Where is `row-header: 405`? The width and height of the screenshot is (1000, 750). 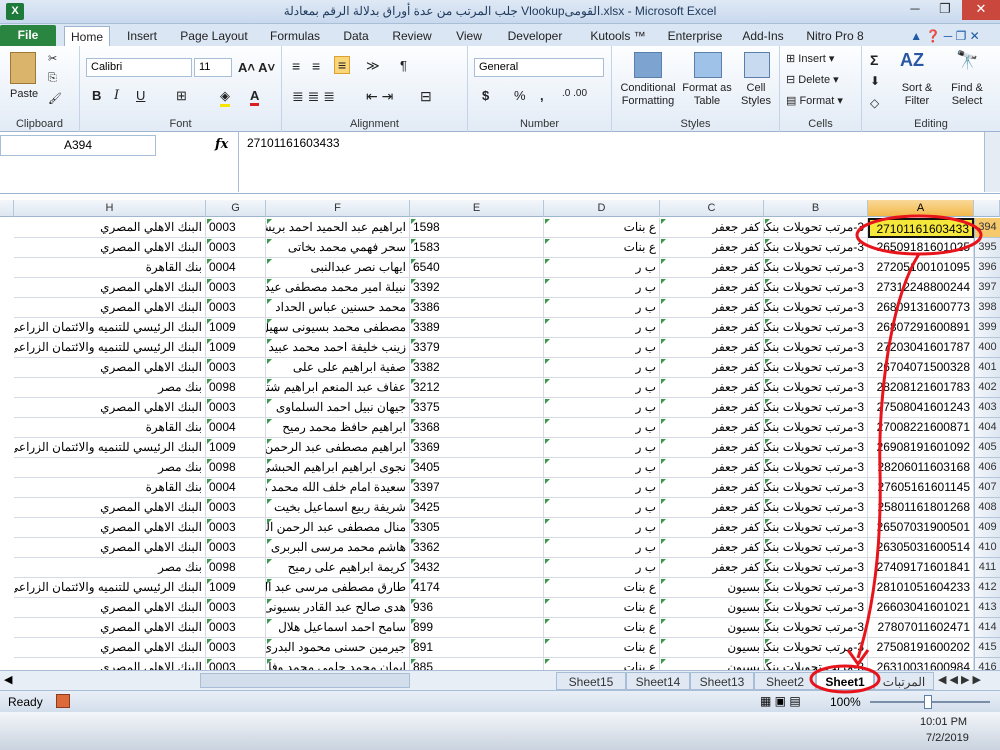
row-header: 405 is located at coordinates (987, 448).